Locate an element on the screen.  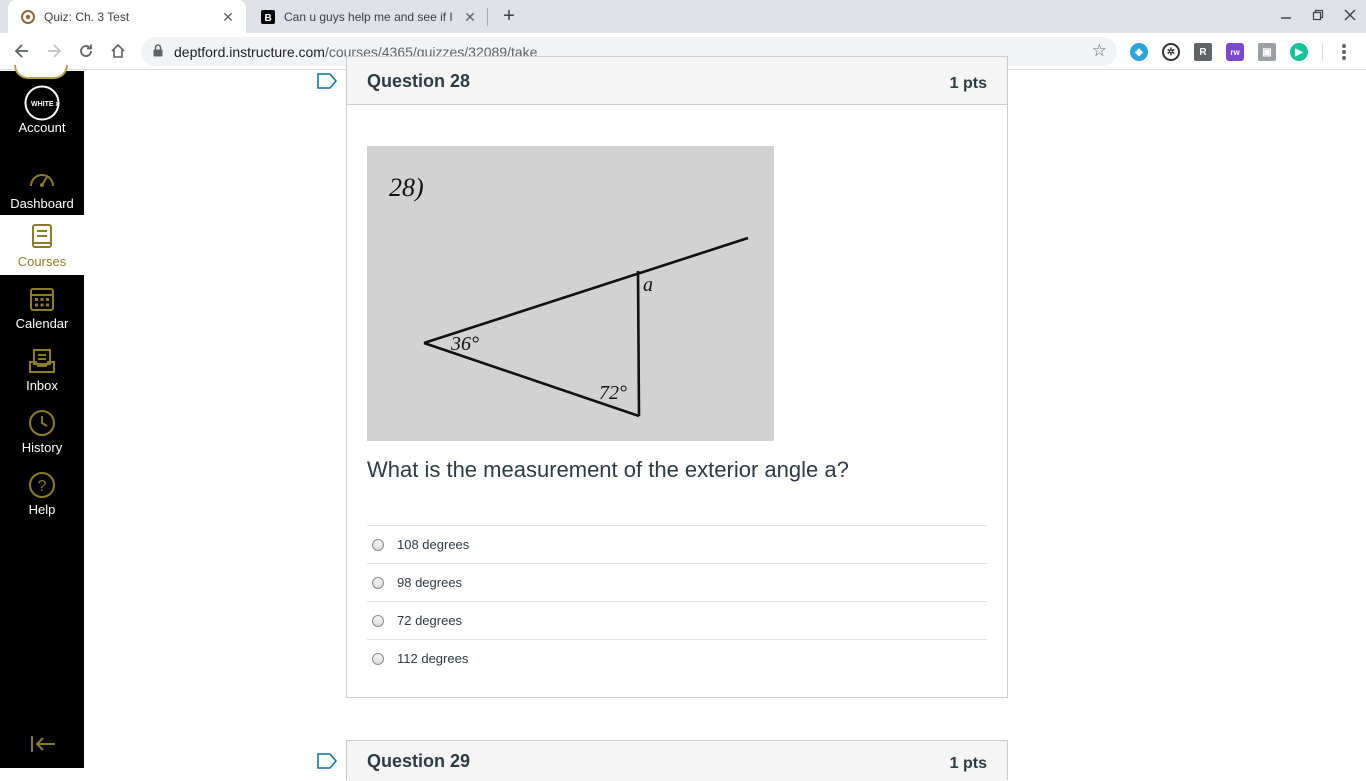
nav-item-history: History is located at coordinates (42, 437).